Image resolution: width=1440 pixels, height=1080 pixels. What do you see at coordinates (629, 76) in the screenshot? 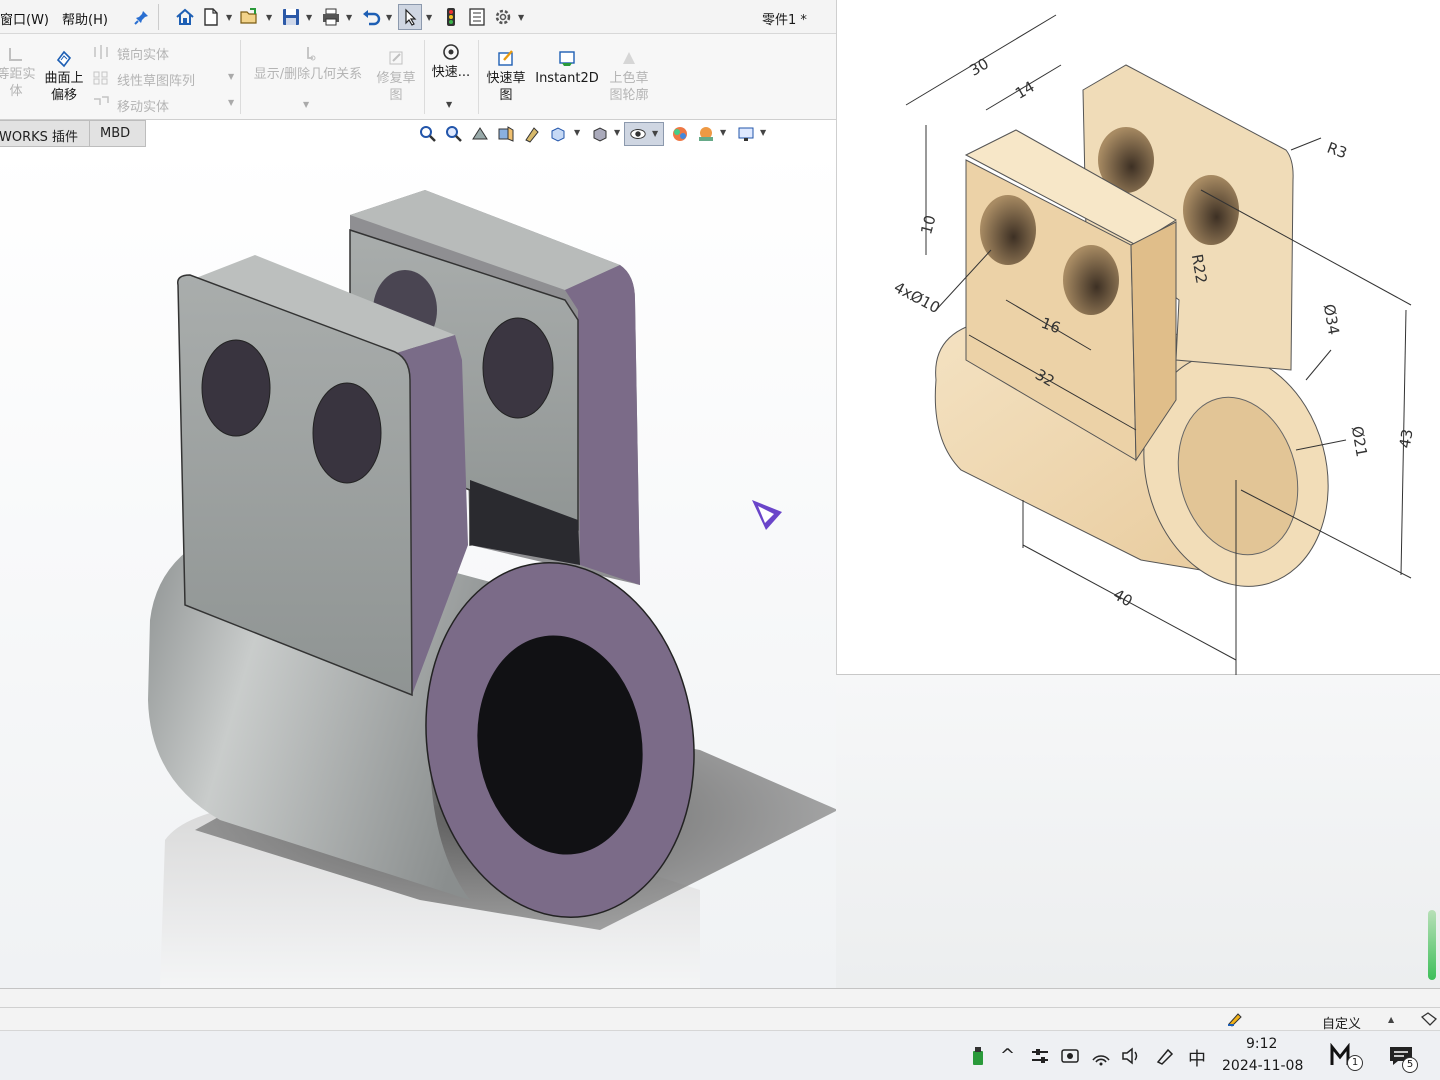
I see `shaded-sketch-contours-button: 上色草 图轮廓` at bounding box center [629, 76].